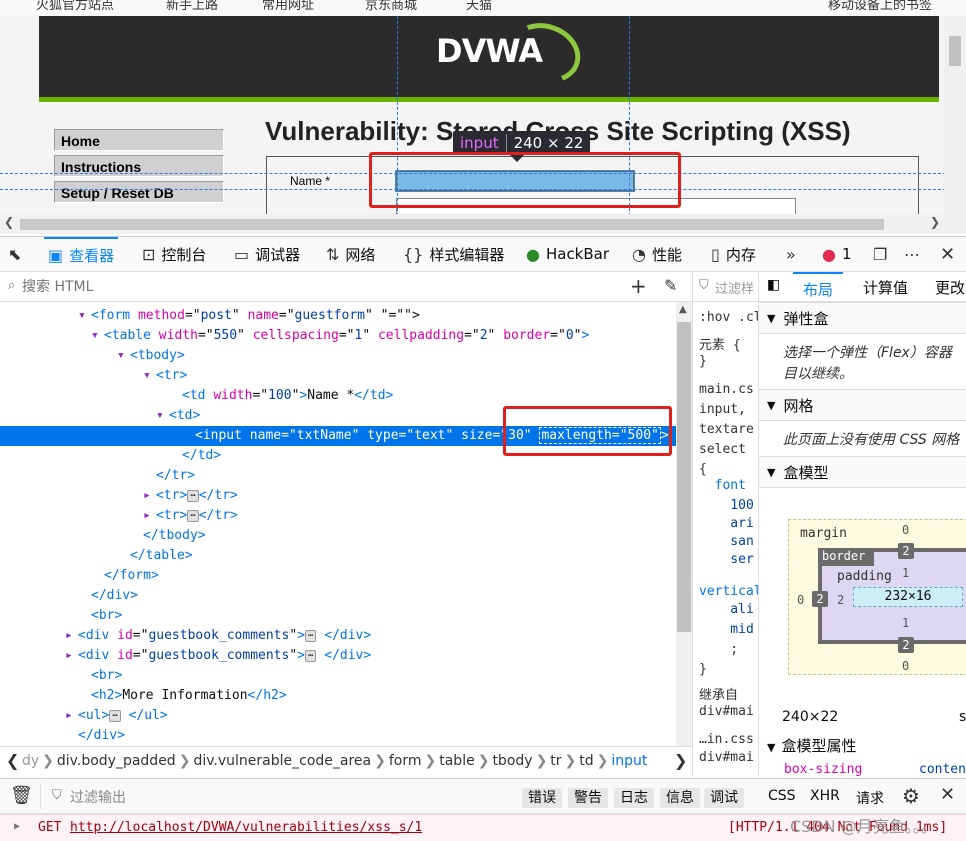 The height and width of the screenshot is (841, 966). I want to click on filter-warnings-button: 警告, so click(588, 798).